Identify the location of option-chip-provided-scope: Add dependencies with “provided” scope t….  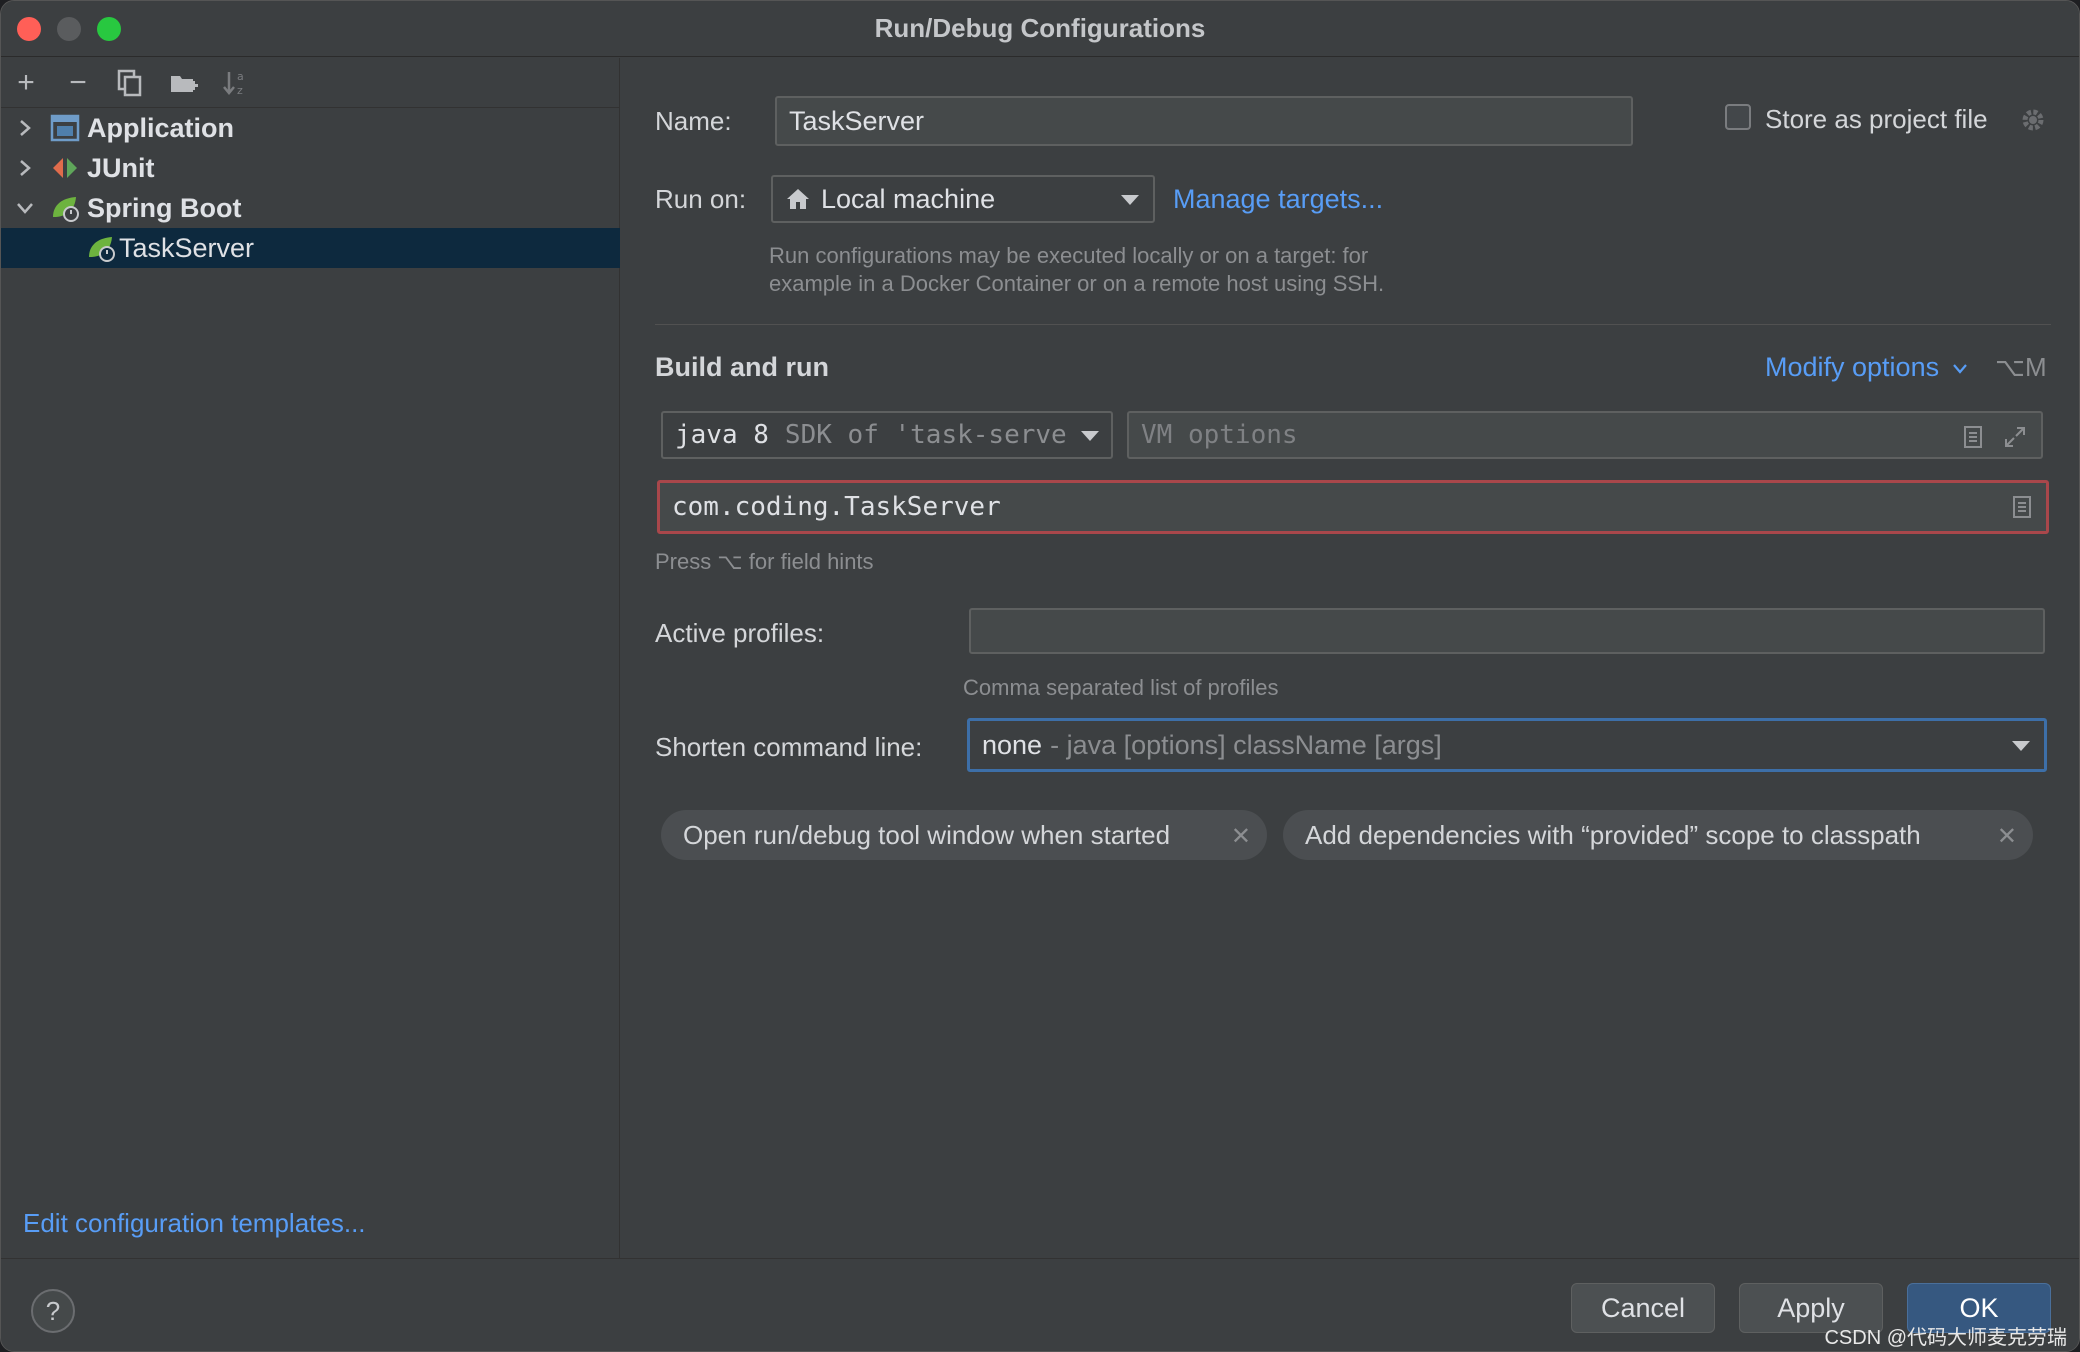
(1658, 835).